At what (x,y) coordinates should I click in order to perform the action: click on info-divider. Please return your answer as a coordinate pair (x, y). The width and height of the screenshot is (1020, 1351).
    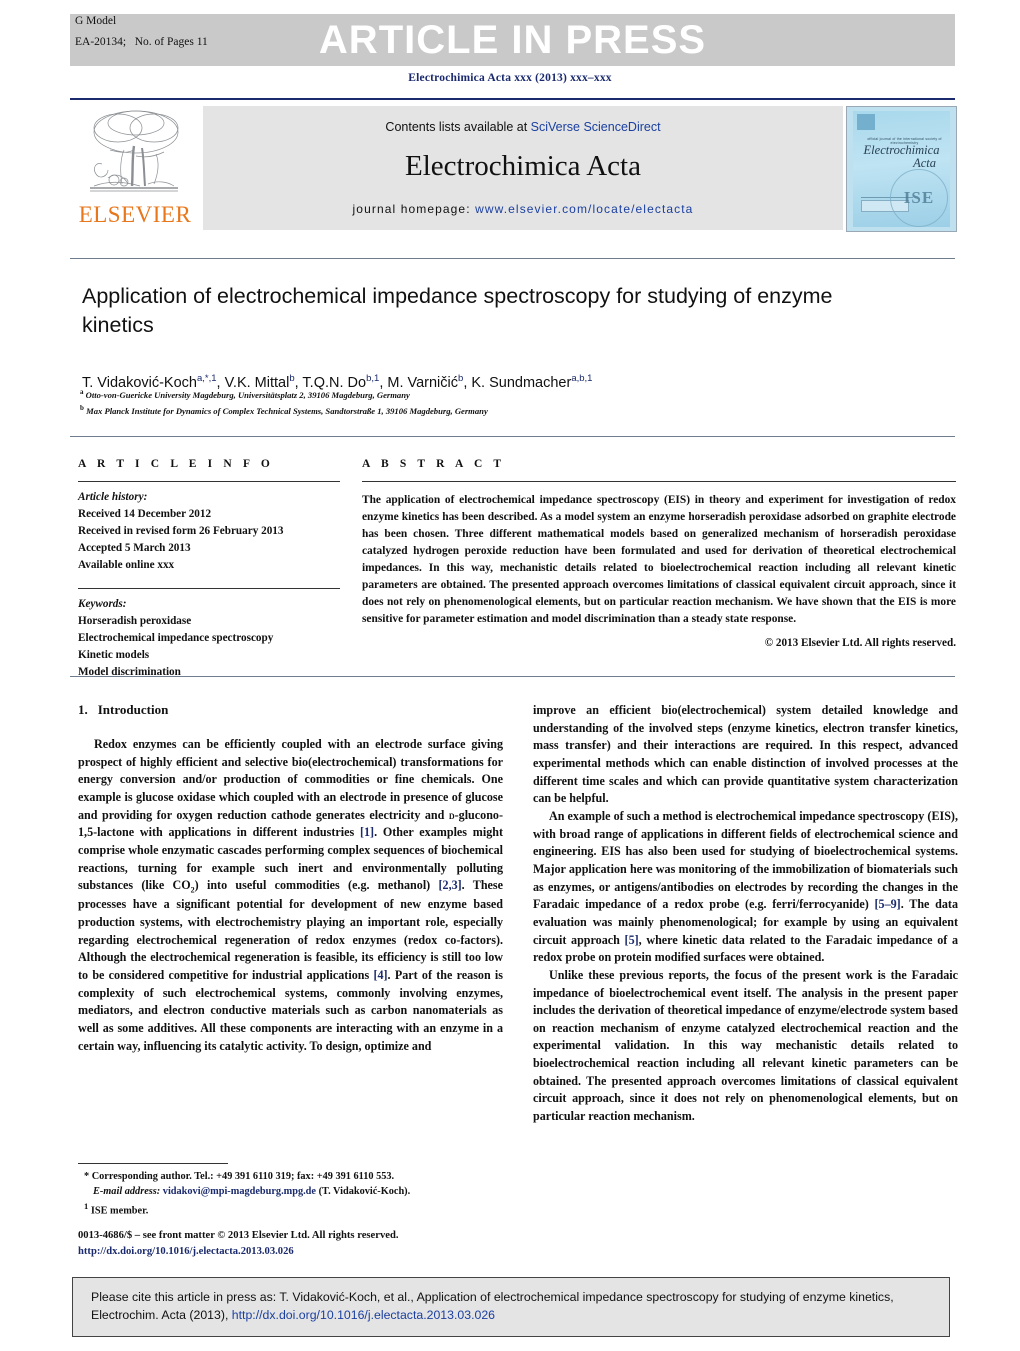
    Looking at the image, I should click on (512, 436).